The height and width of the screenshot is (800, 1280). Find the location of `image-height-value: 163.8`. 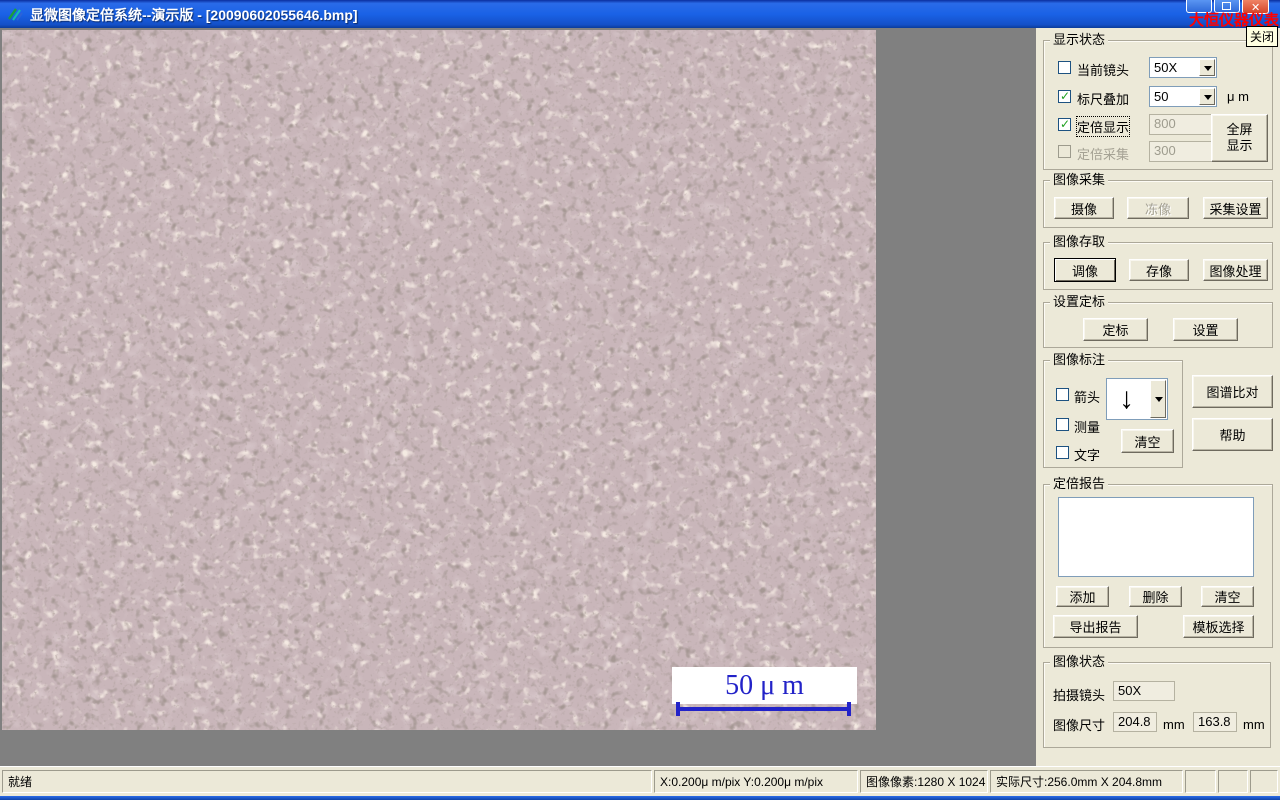

image-height-value: 163.8 is located at coordinates (1215, 722).